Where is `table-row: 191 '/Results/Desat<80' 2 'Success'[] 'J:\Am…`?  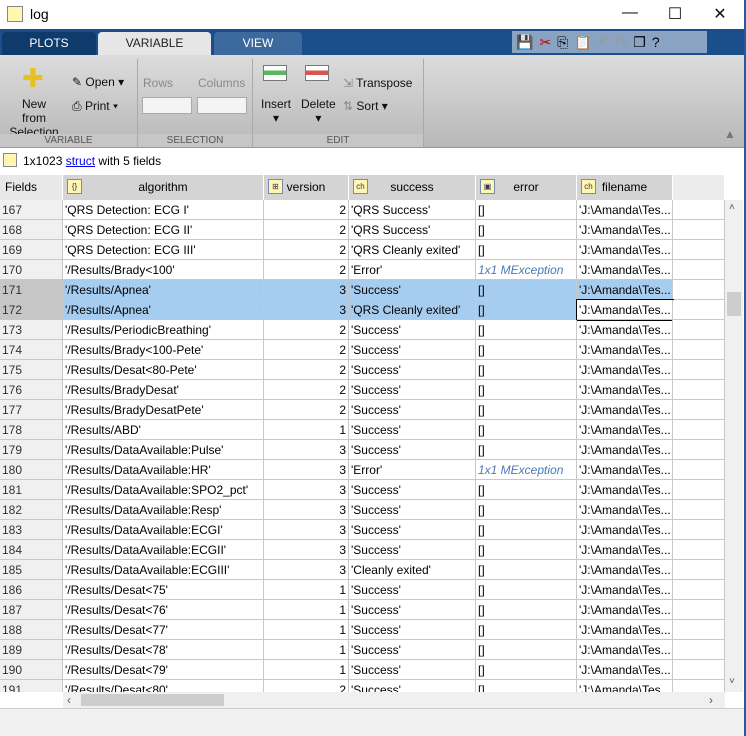
table-row: 191 '/Results/Desat<80' 2 'Success'[] 'J:\Am… is located at coordinates (362, 686).